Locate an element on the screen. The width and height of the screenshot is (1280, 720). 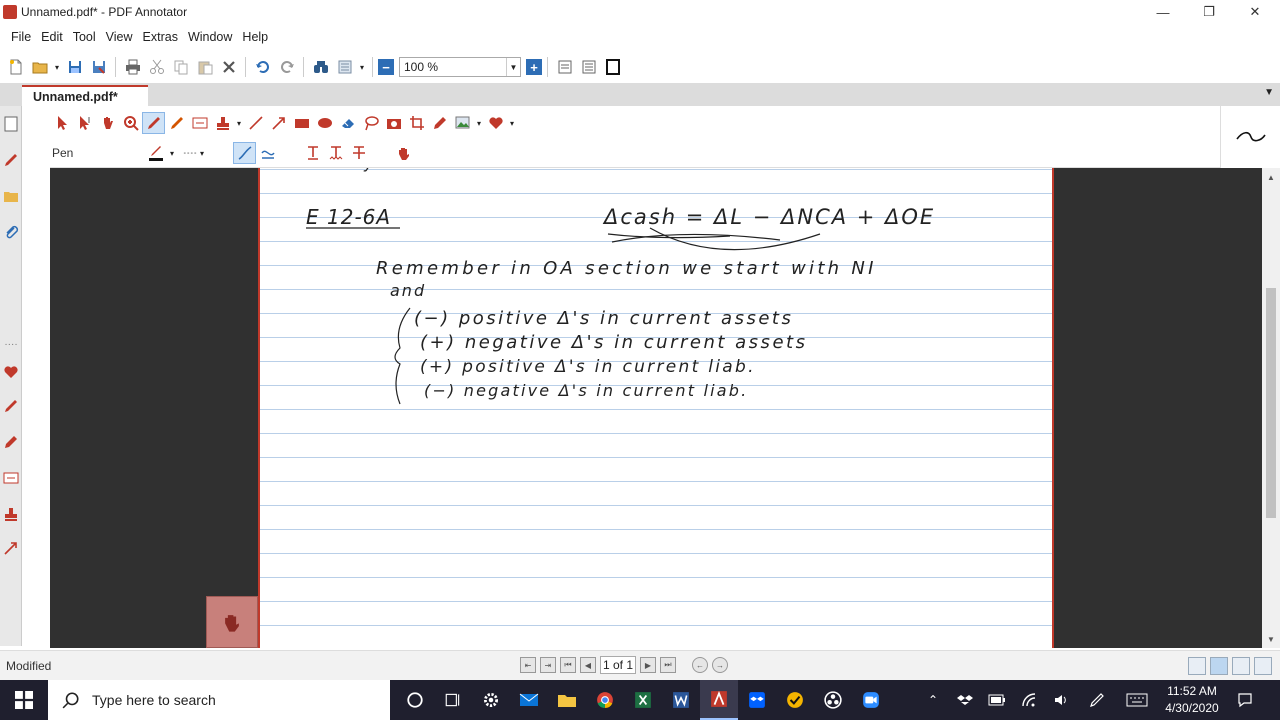
word-icon is located at coordinates (681, 700).